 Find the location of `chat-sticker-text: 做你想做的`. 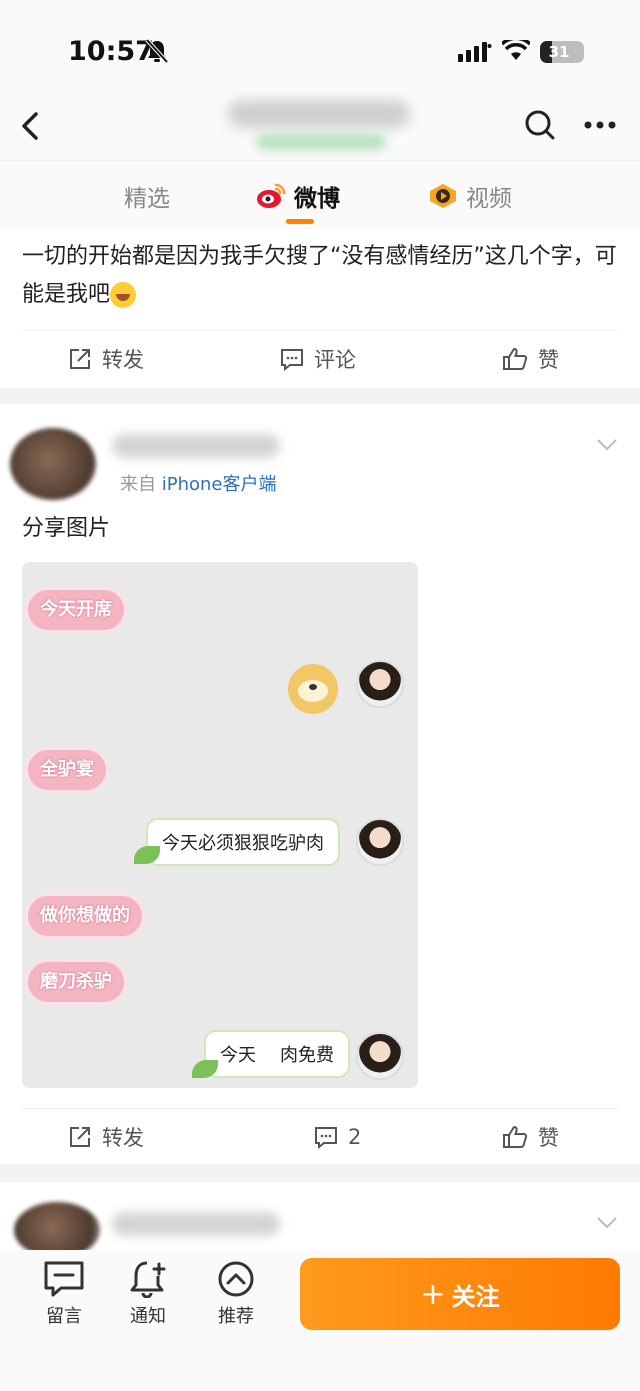

chat-sticker-text: 做你想做的 is located at coordinates (85, 916).